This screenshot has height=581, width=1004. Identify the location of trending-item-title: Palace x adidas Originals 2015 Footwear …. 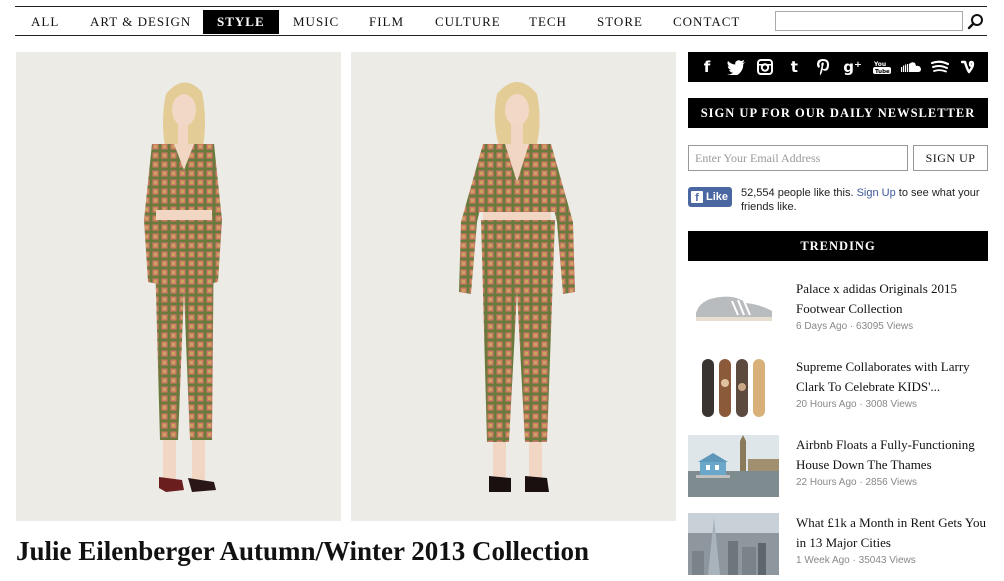
(893, 299).